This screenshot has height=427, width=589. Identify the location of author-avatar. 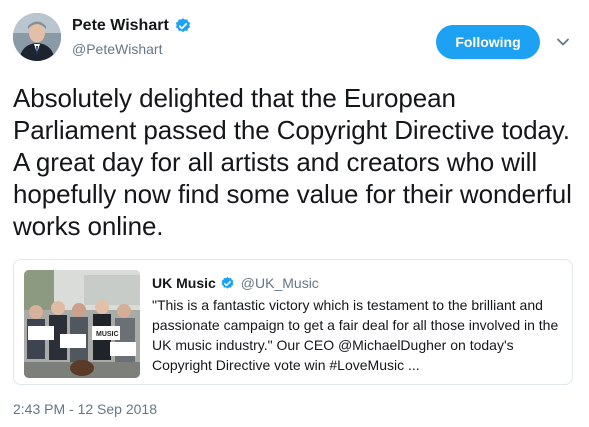
(37, 37).